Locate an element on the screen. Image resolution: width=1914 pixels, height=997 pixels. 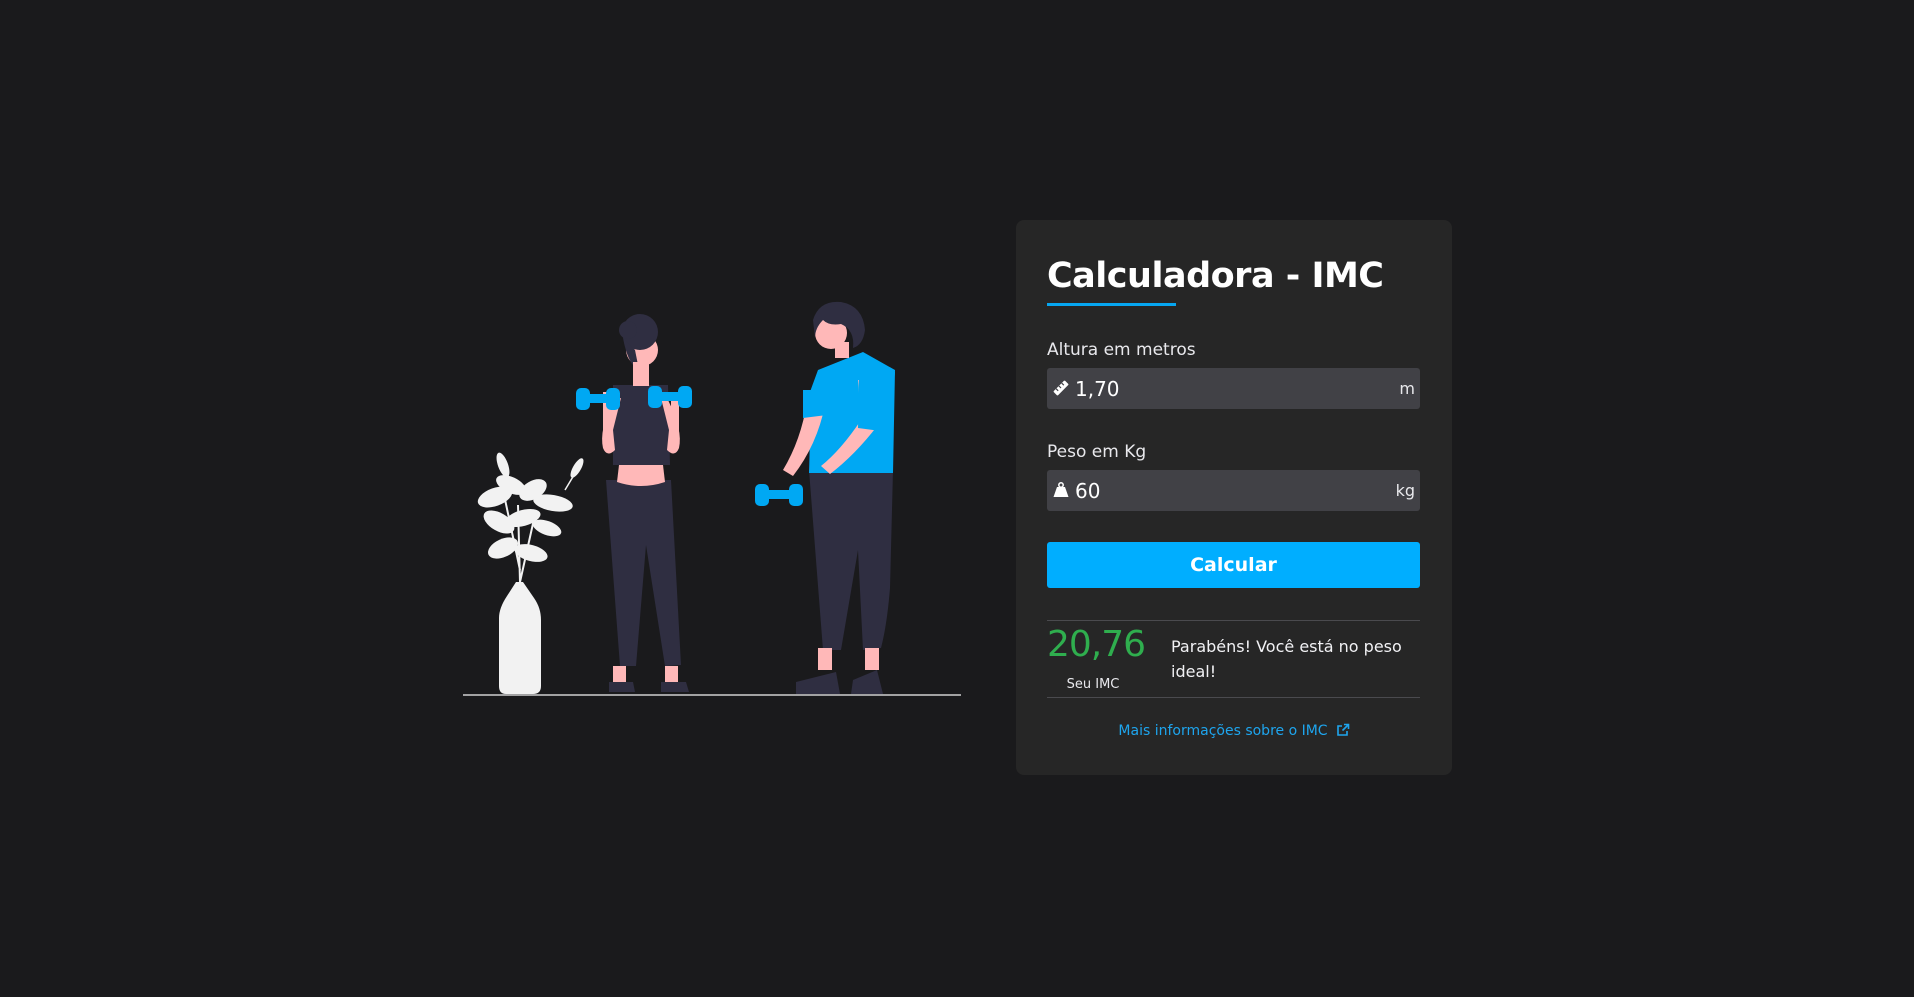
calculate-button: Calcular is located at coordinates (1233, 565).